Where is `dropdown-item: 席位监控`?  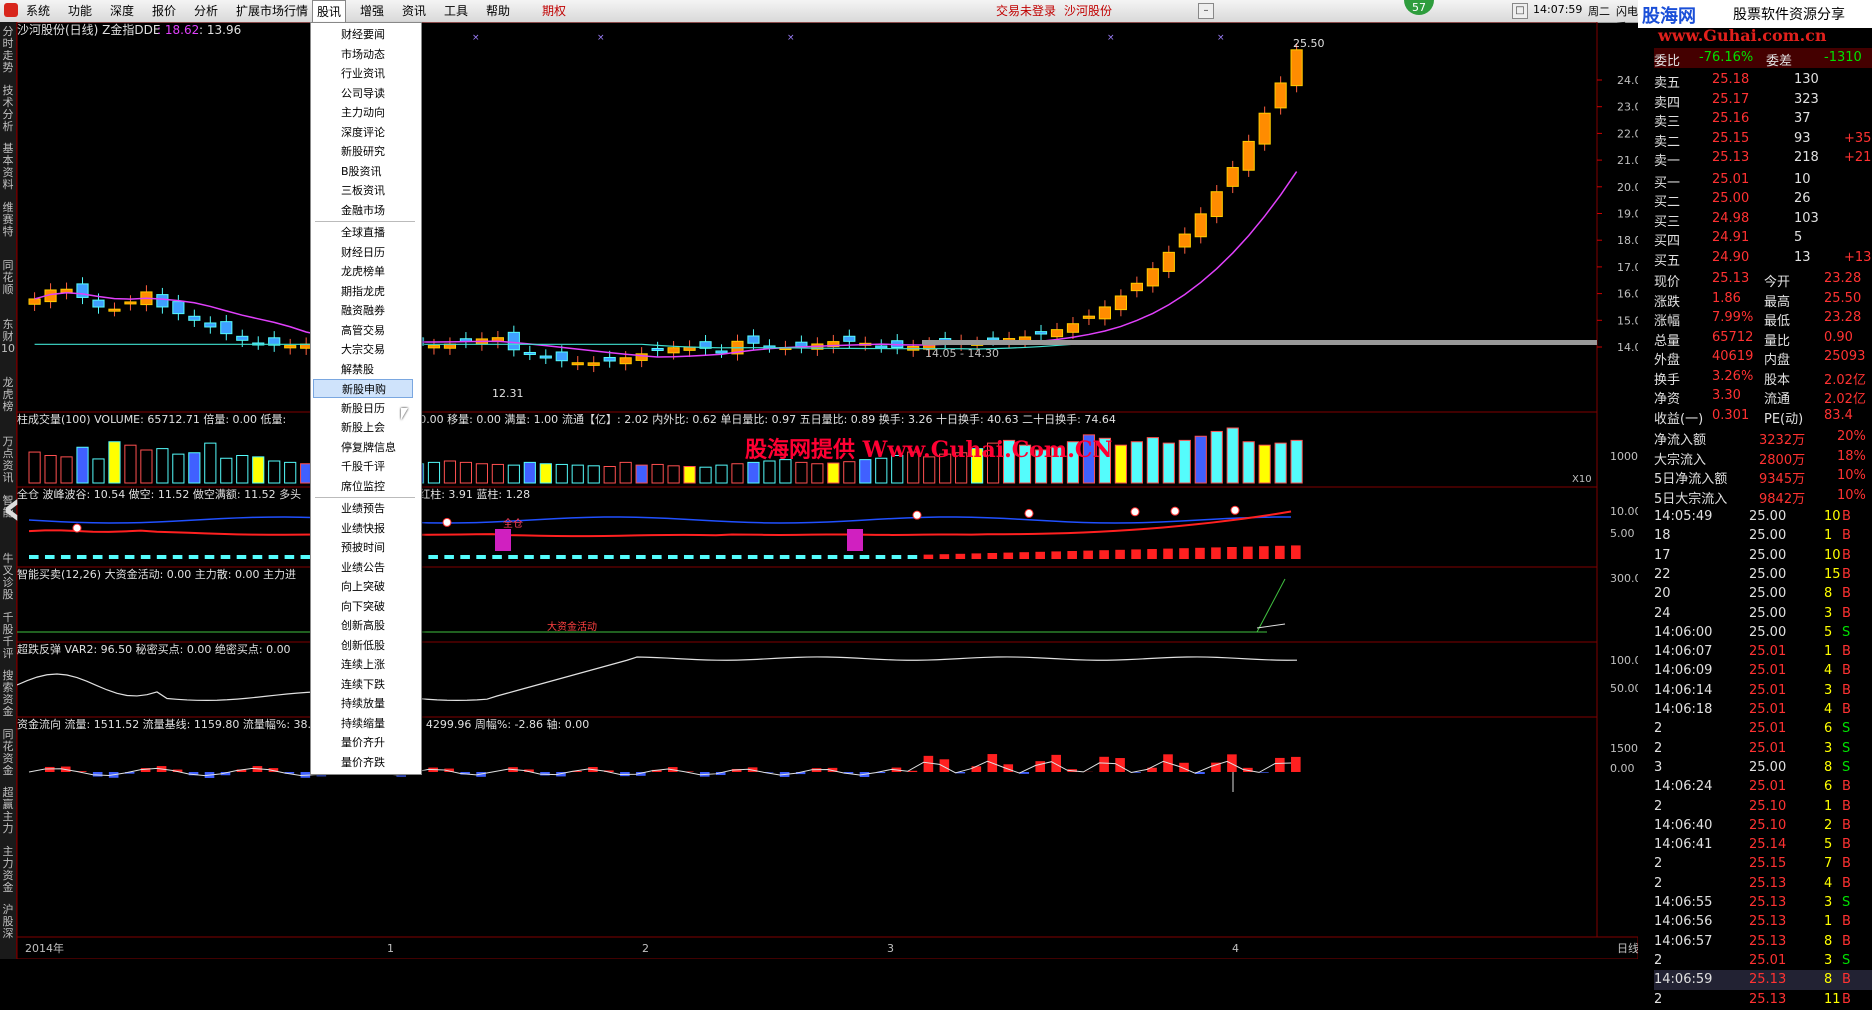
dropdown-item: 席位监控 is located at coordinates (363, 486).